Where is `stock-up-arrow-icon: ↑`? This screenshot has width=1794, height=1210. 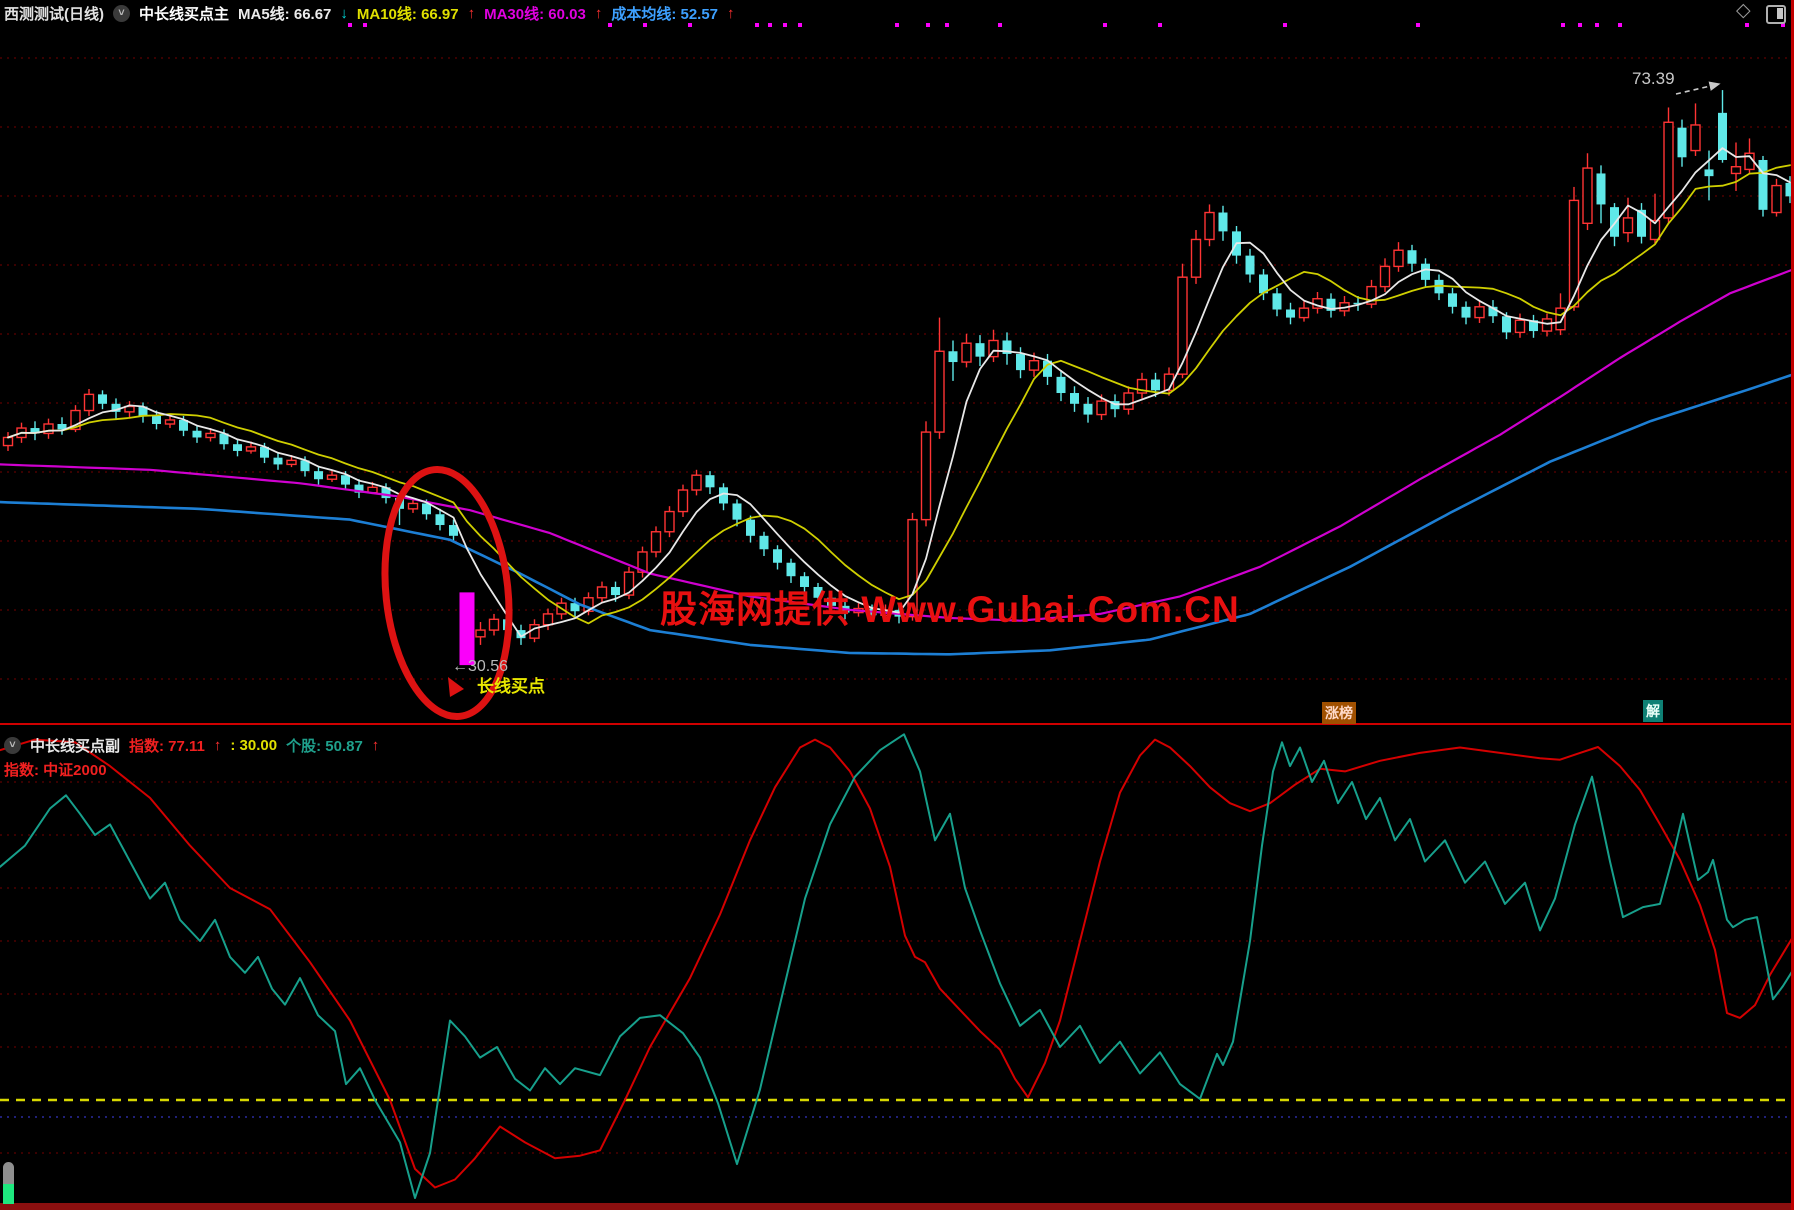
stock-up-arrow-icon: ↑ is located at coordinates (375, 745).